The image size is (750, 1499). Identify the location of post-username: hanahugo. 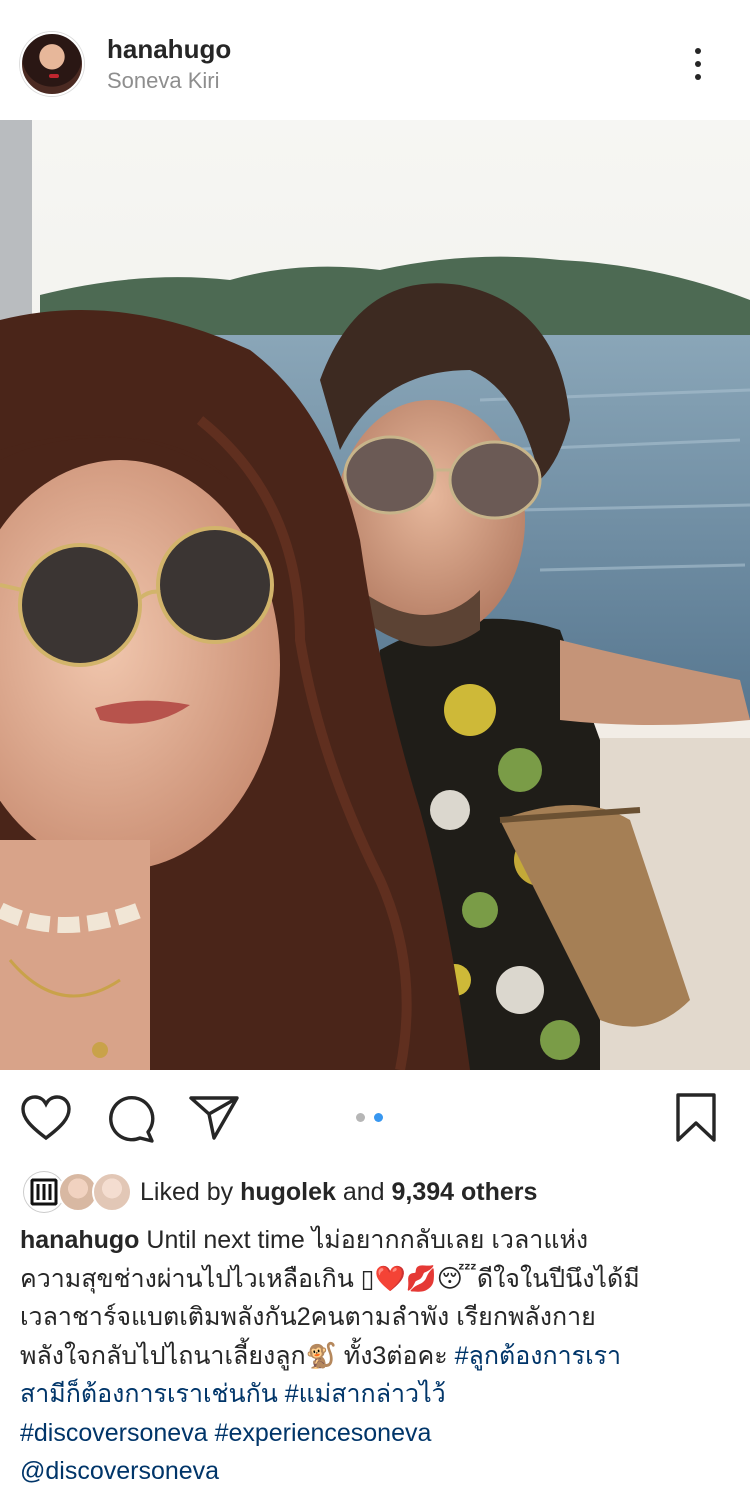
(169, 49).